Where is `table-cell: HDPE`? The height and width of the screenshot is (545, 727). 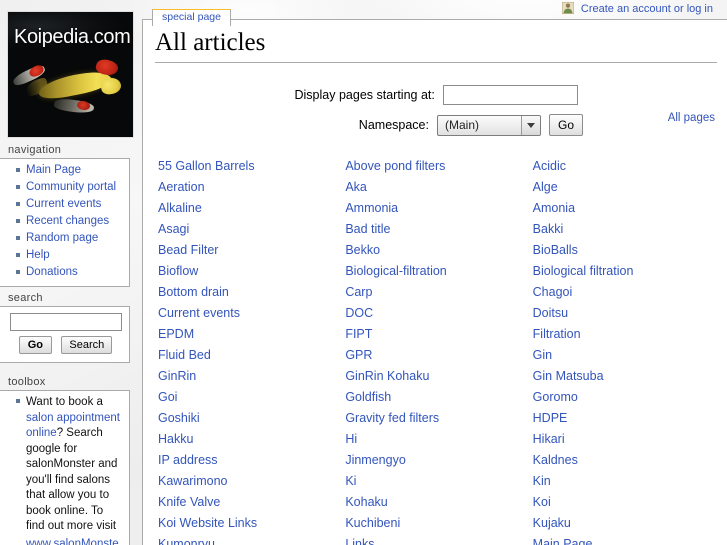
table-cell: HDPE is located at coordinates (623, 418).